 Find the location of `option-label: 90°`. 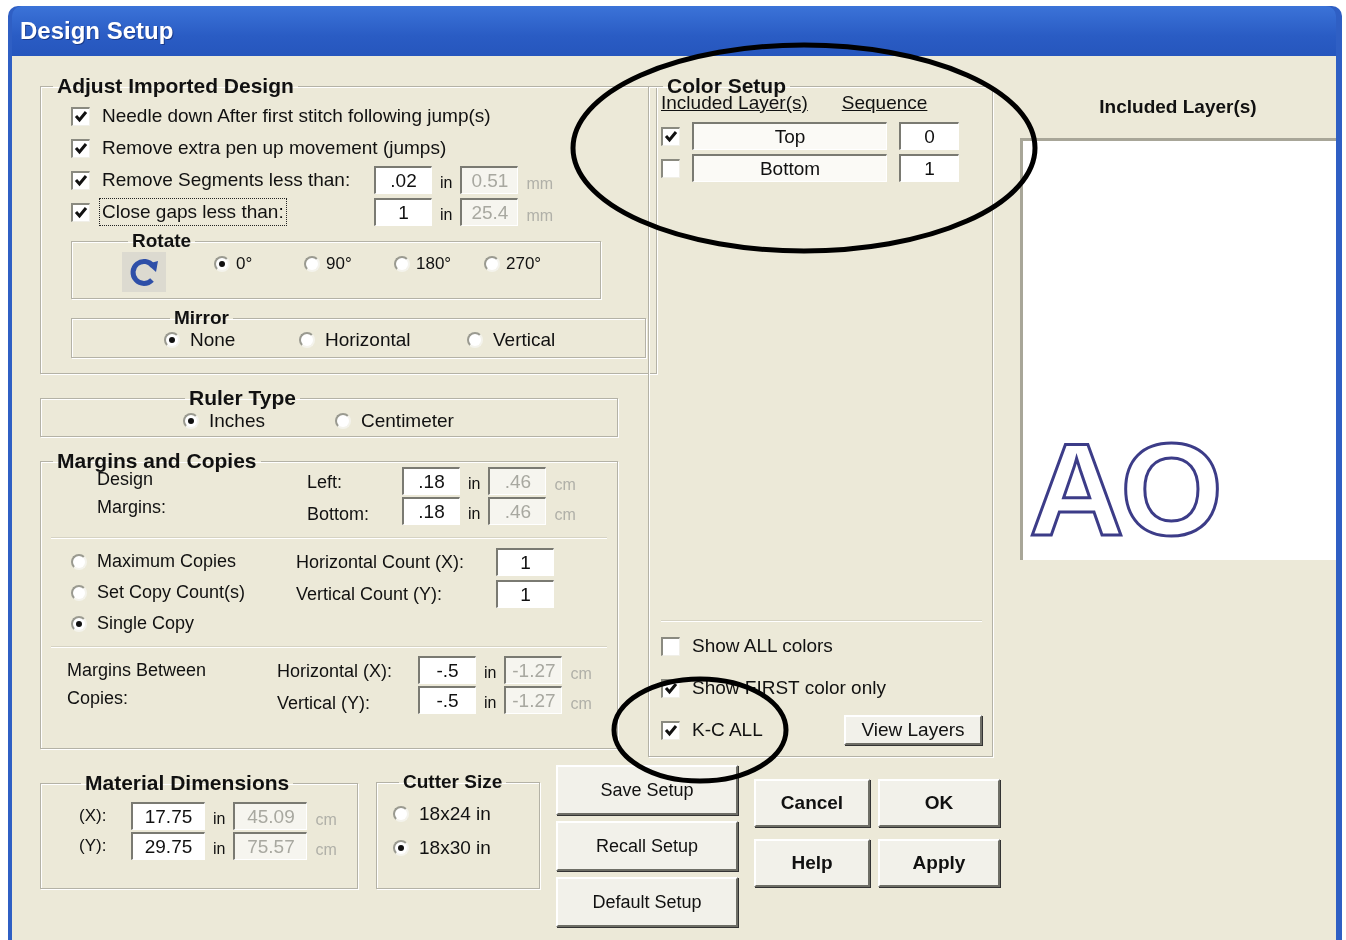

option-label: 90° is located at coordinates (339, 264).